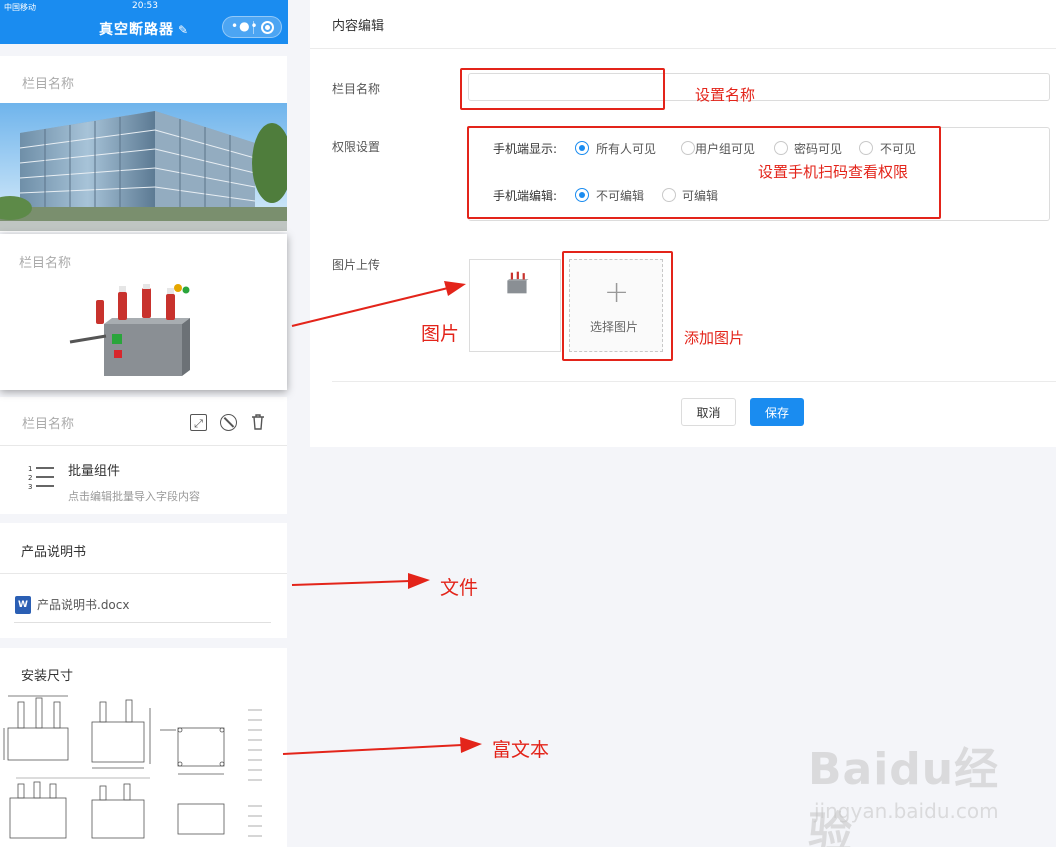 Image resolution: width=1056 pixels, height=847 pixels. Describe the element at coordinates (708, 412) in the screenshot. I see `cancel-button: 取消` at that location.